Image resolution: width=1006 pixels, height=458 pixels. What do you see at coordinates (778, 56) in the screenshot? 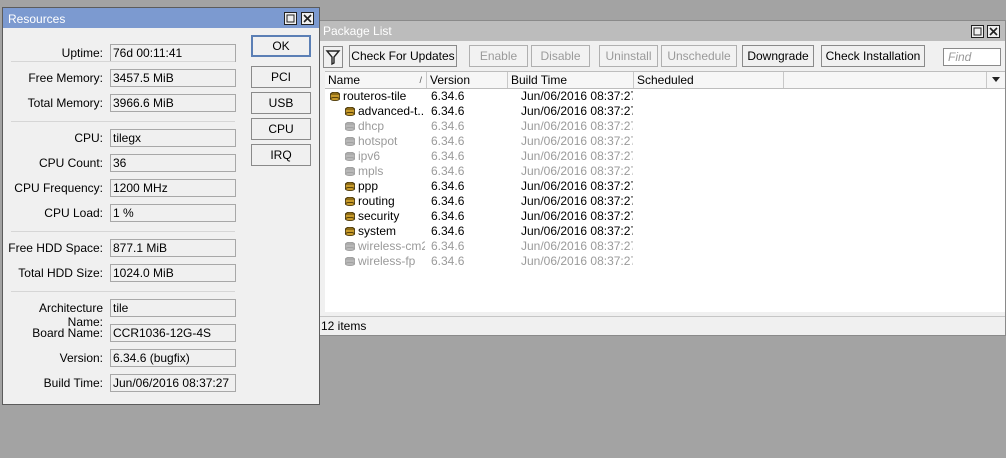
I see `downgrade-button: Downgrade` at bounding box center [778, 56].